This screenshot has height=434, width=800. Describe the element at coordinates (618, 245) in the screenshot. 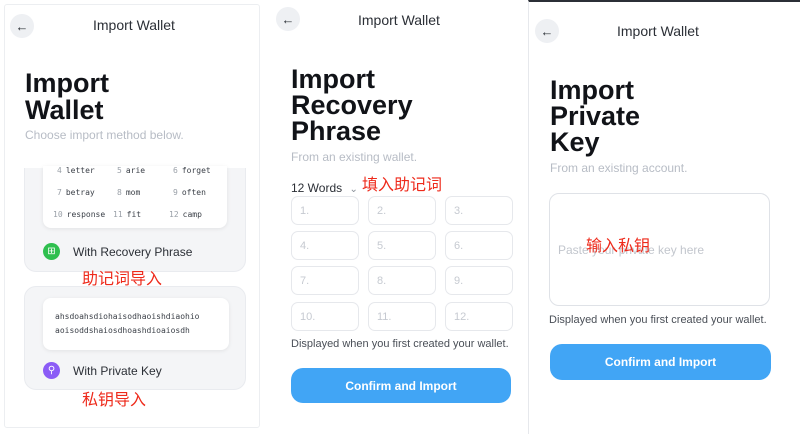

I see `private-key-input-annotation: 输入私钥` at that location.